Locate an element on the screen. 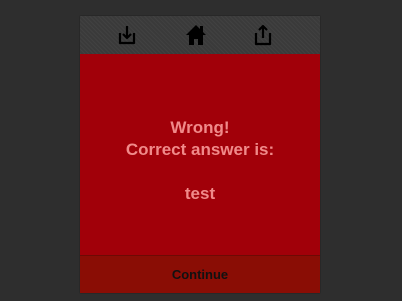 Image resolution: width=402 pixels, height=301 pixels. home-icon is located at coordinates (196, 35).